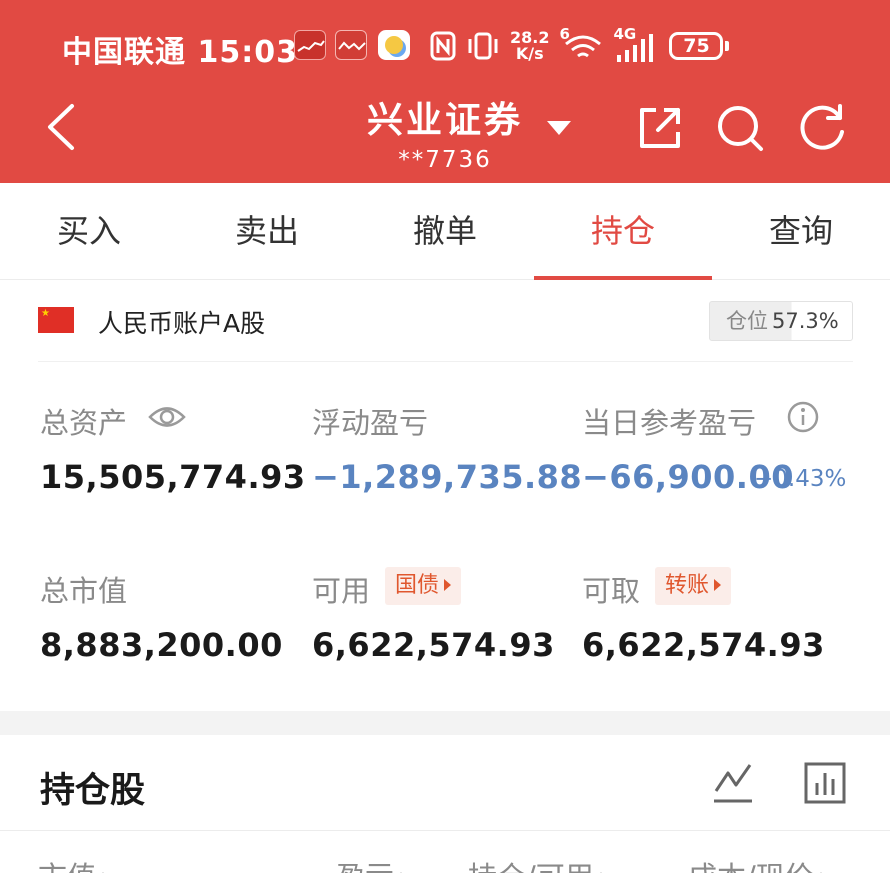 The width and height of the screenshot is (890, 873). Describe the element at coordinates (529, 53) in the screenshot. I see `net-speed-unit: K/s` at that location.